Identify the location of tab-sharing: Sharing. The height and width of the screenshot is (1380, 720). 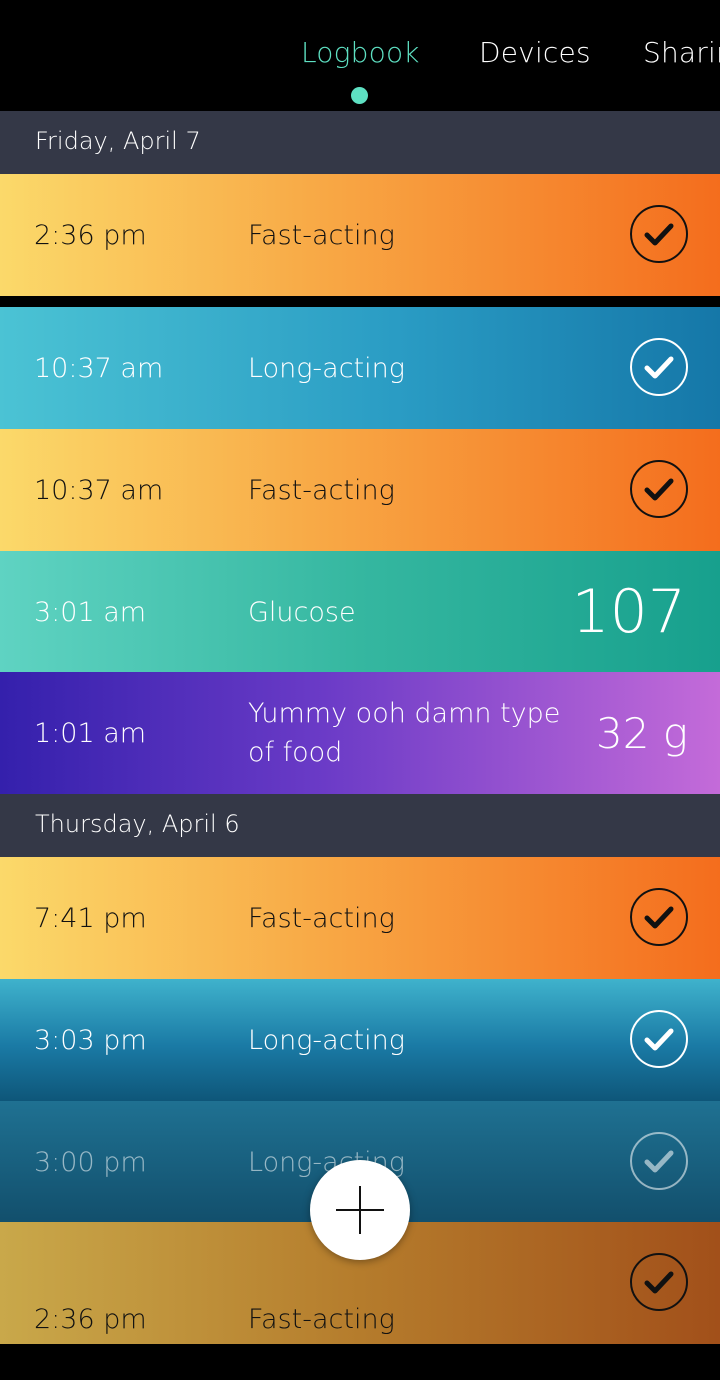
(681, 52).